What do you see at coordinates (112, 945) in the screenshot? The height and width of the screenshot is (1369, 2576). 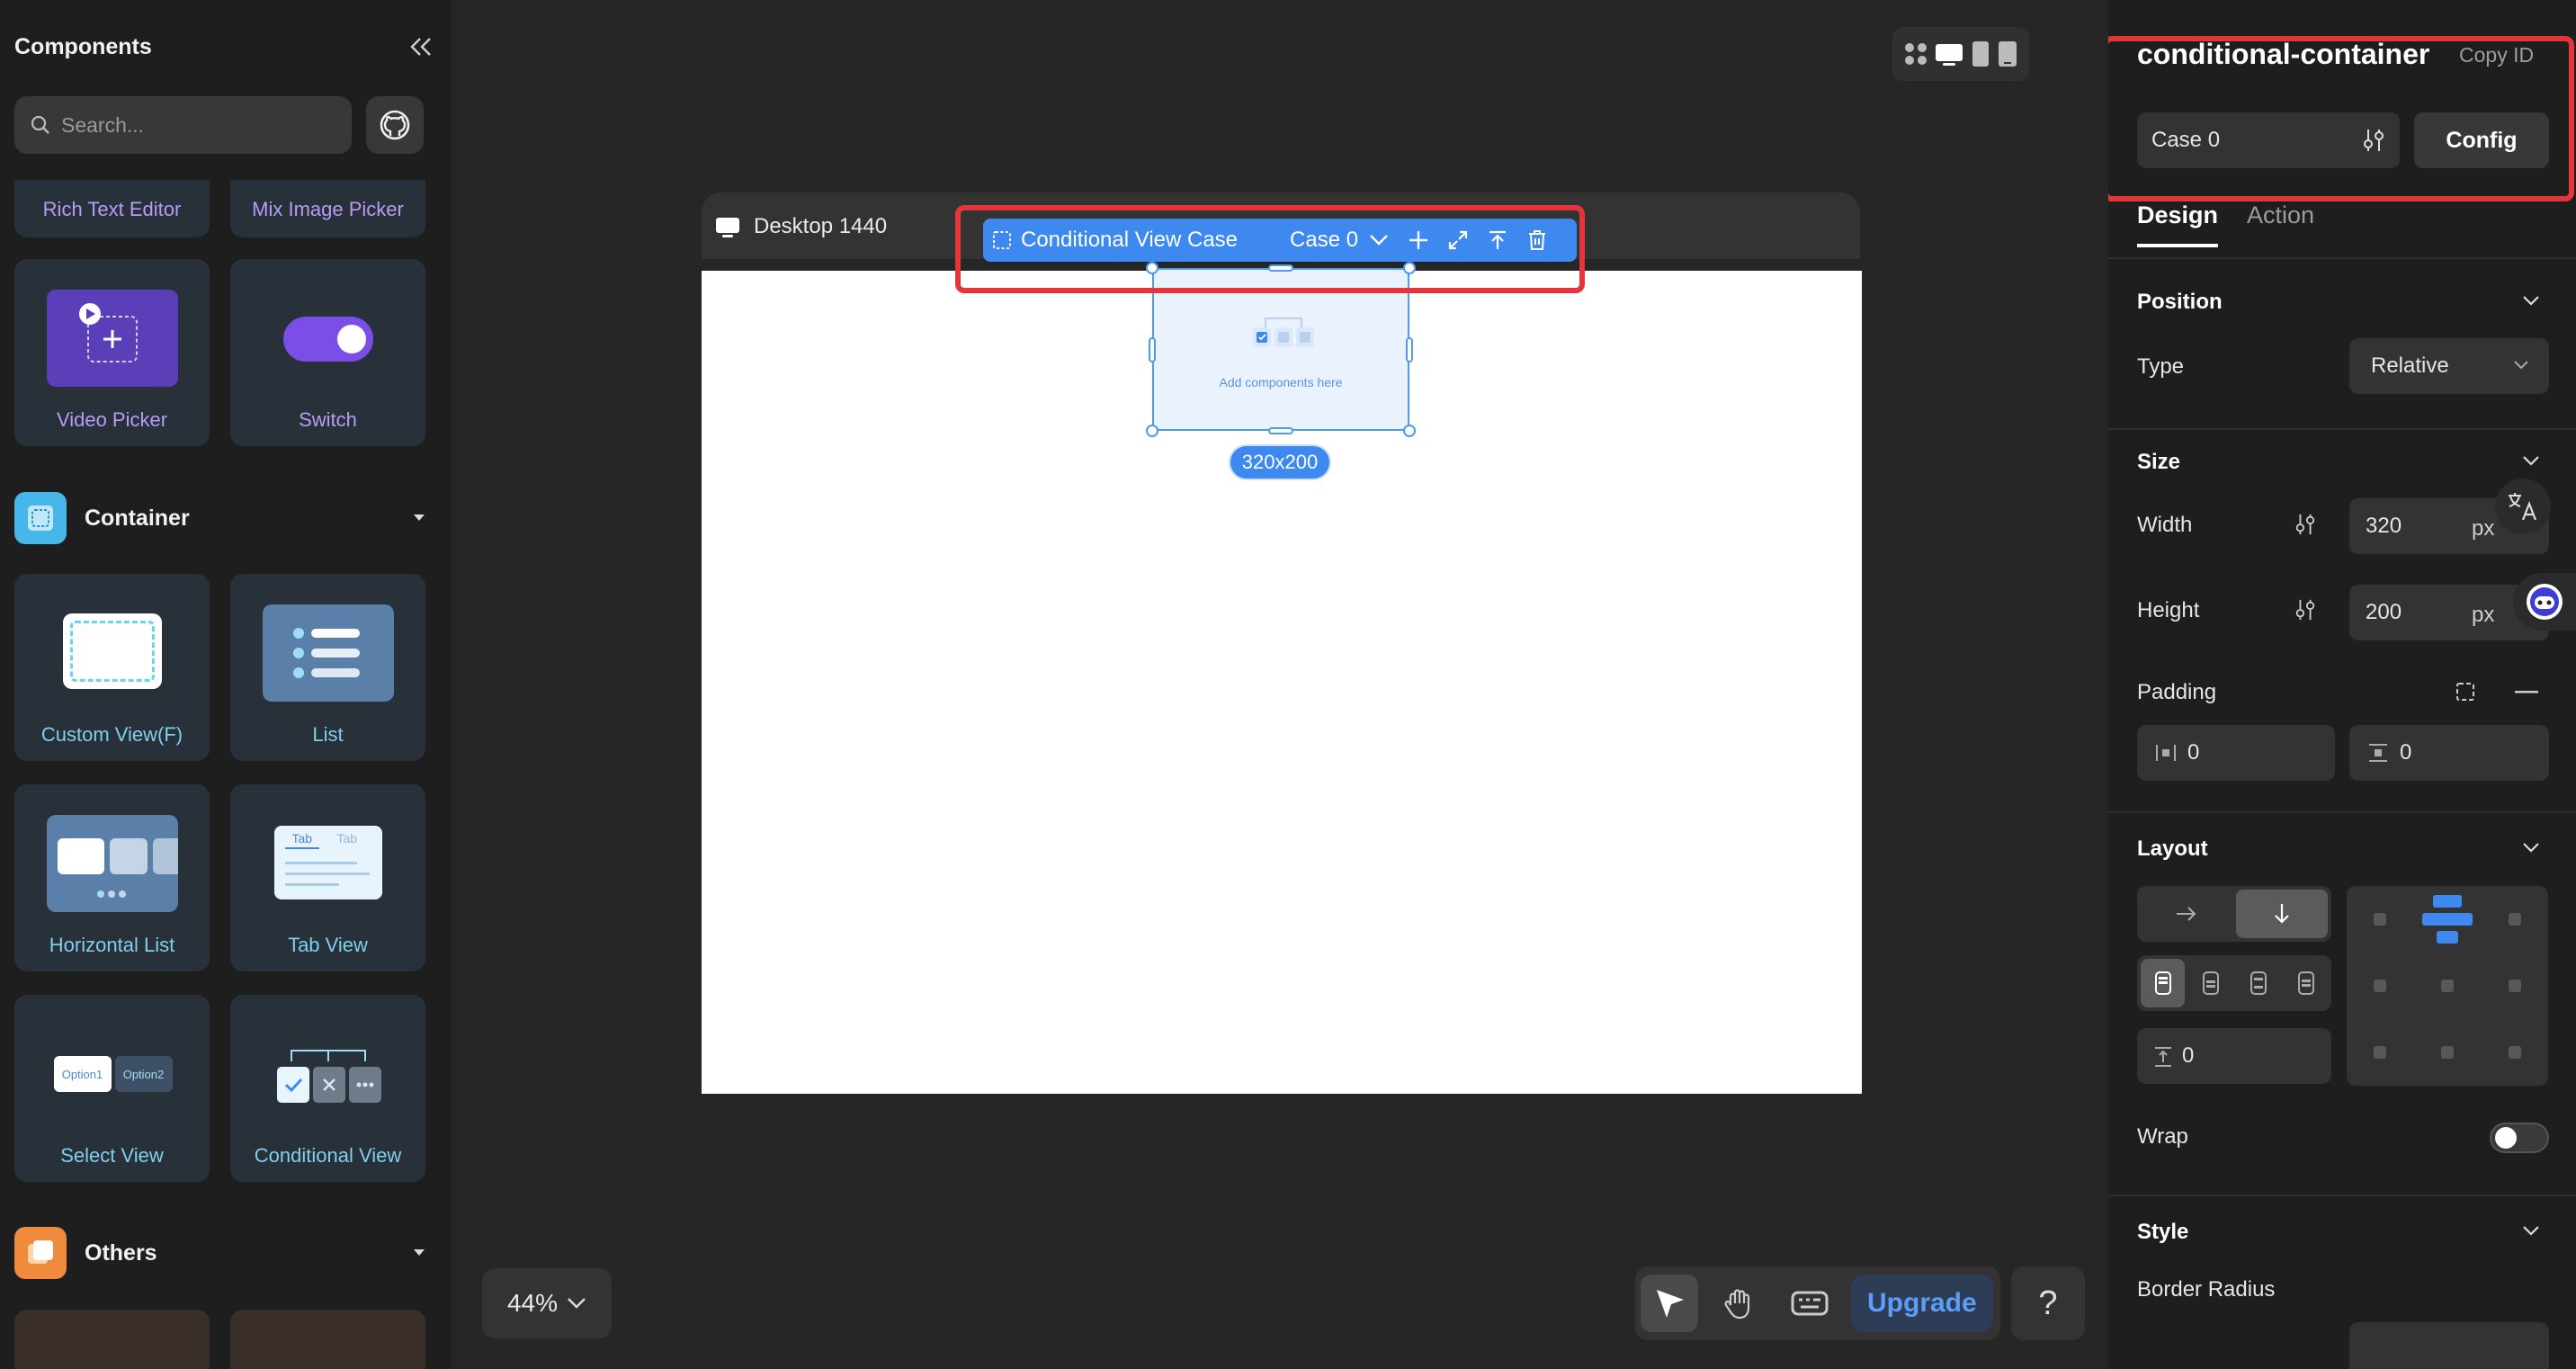 I see `card-label: Horizontal List` at bounding box center [112, 945].